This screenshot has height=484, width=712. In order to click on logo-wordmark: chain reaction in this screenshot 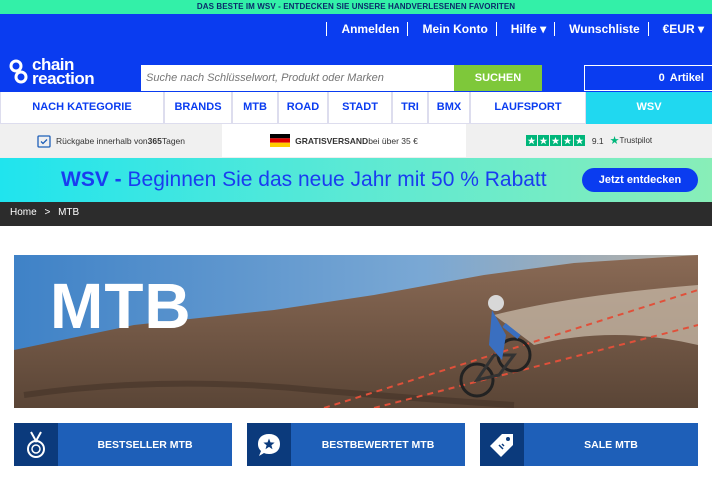, I will do `click(63, 71)`.